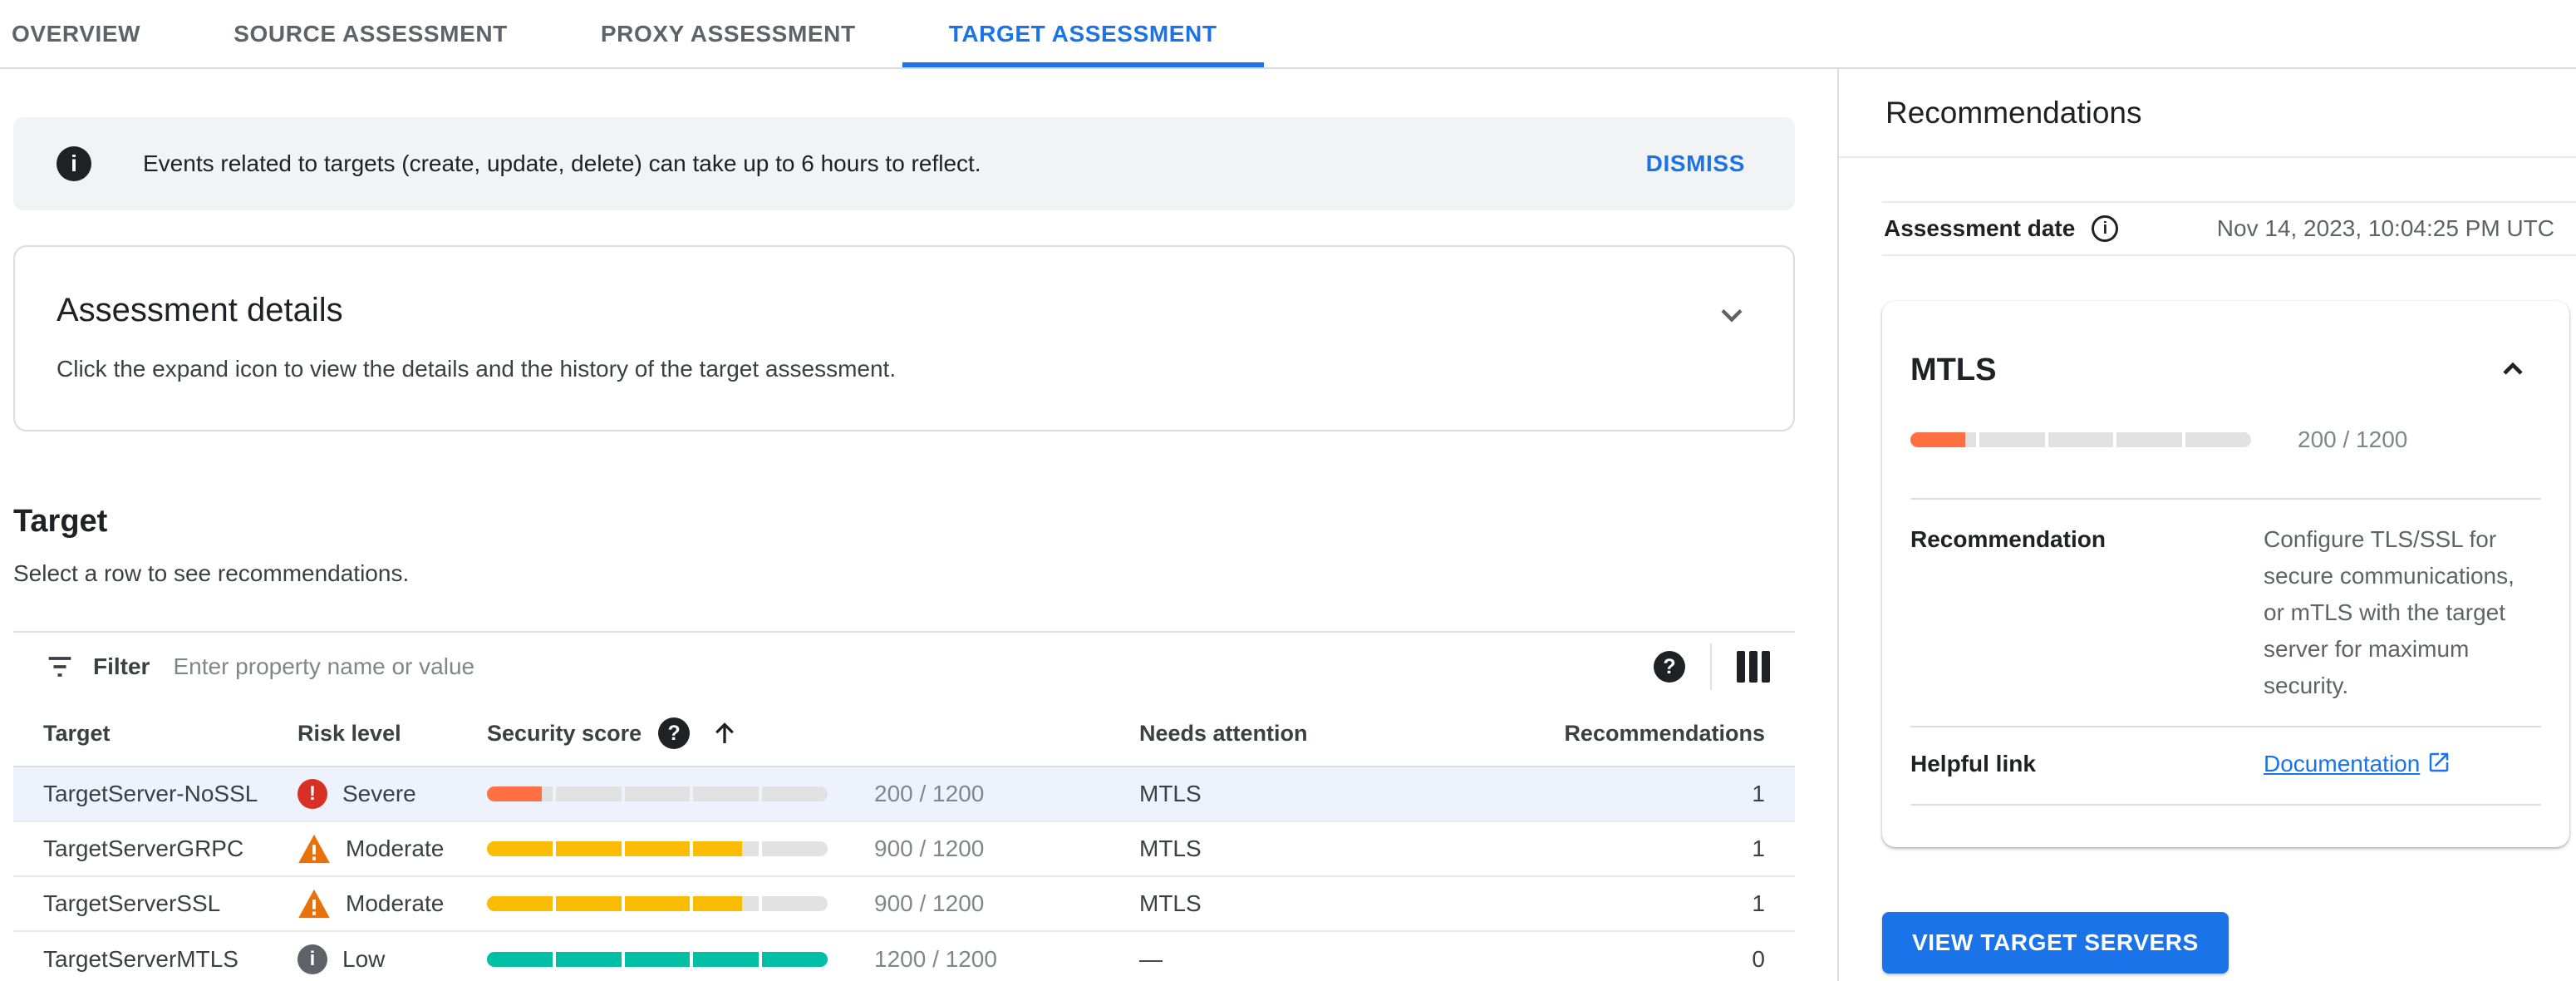  What do you see at coordinates (2055, 943) in the screenshot?
I see `view-target-servers-button: VIEW TARGET SERVERS` at bounding box center [2055, 943].